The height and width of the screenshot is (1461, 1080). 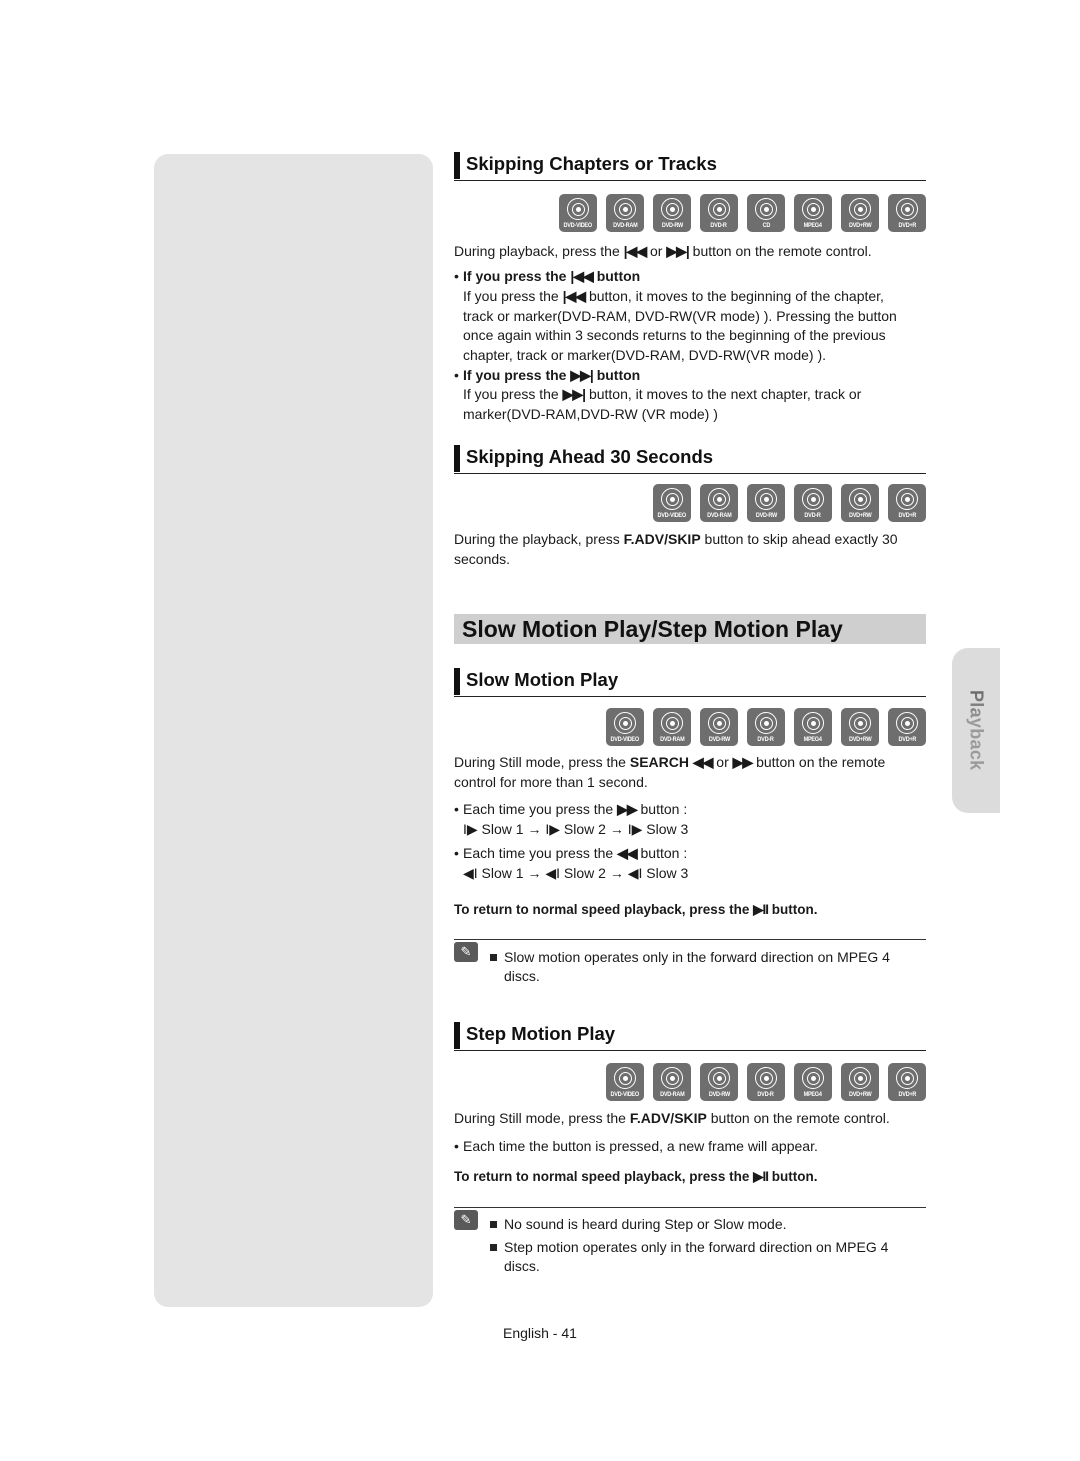 I want to click on rewind-icon: ◀◀, so click(x=703, y=762).